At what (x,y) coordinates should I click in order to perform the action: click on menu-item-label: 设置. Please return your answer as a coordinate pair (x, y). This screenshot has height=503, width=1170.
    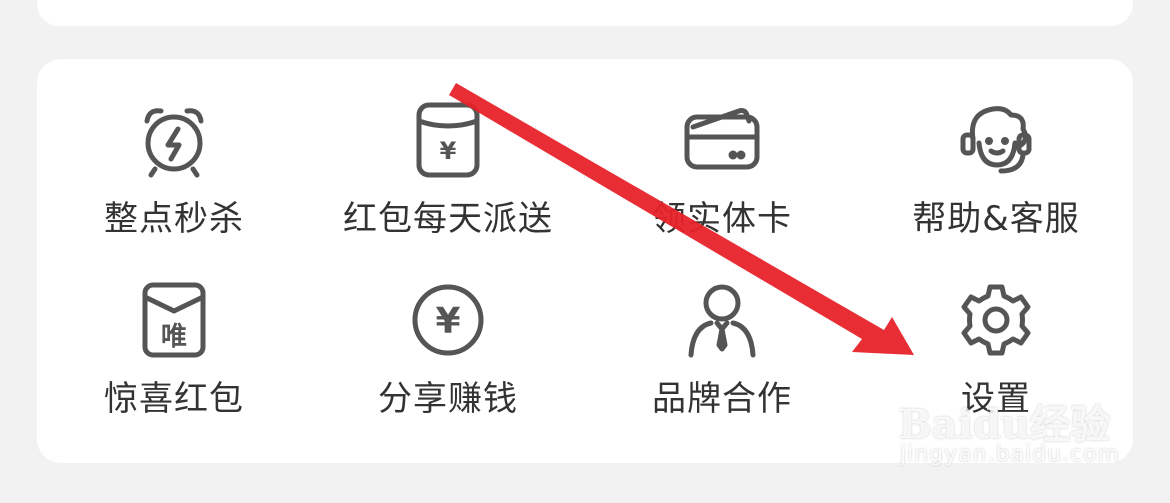
    Looking at the image, I should click on (996, 399).